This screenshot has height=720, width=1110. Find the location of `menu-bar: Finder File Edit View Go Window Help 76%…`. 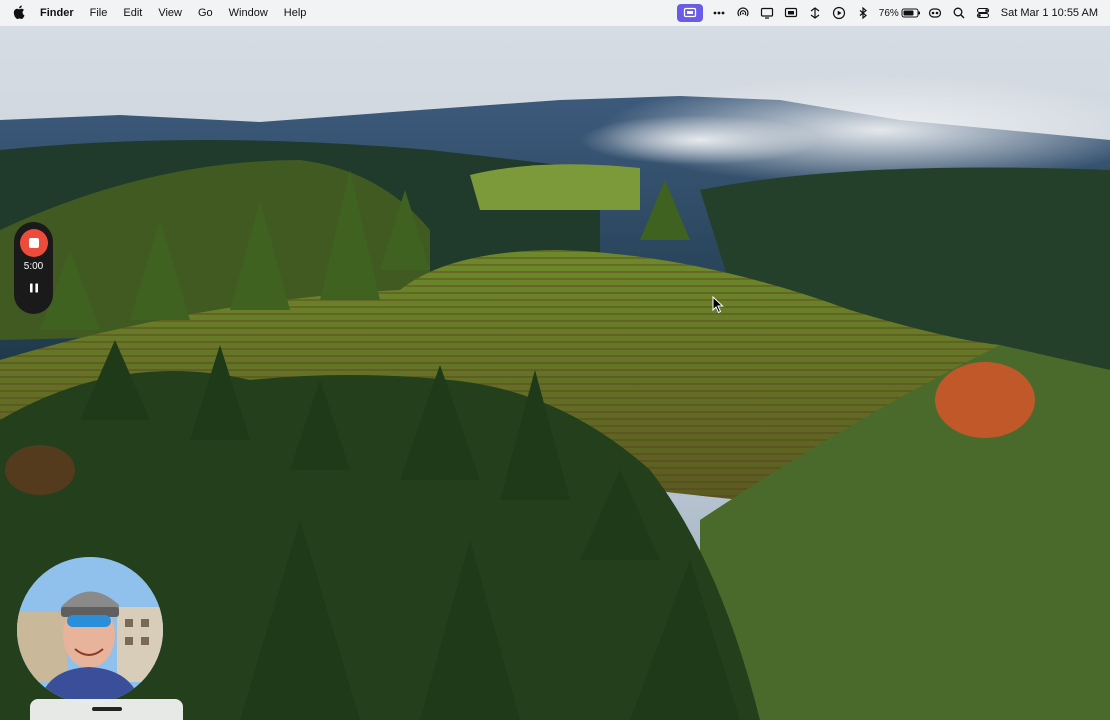

menu-bar: Finder File Edit View Go Window Help 76%… is located at coordinates (555, 13).